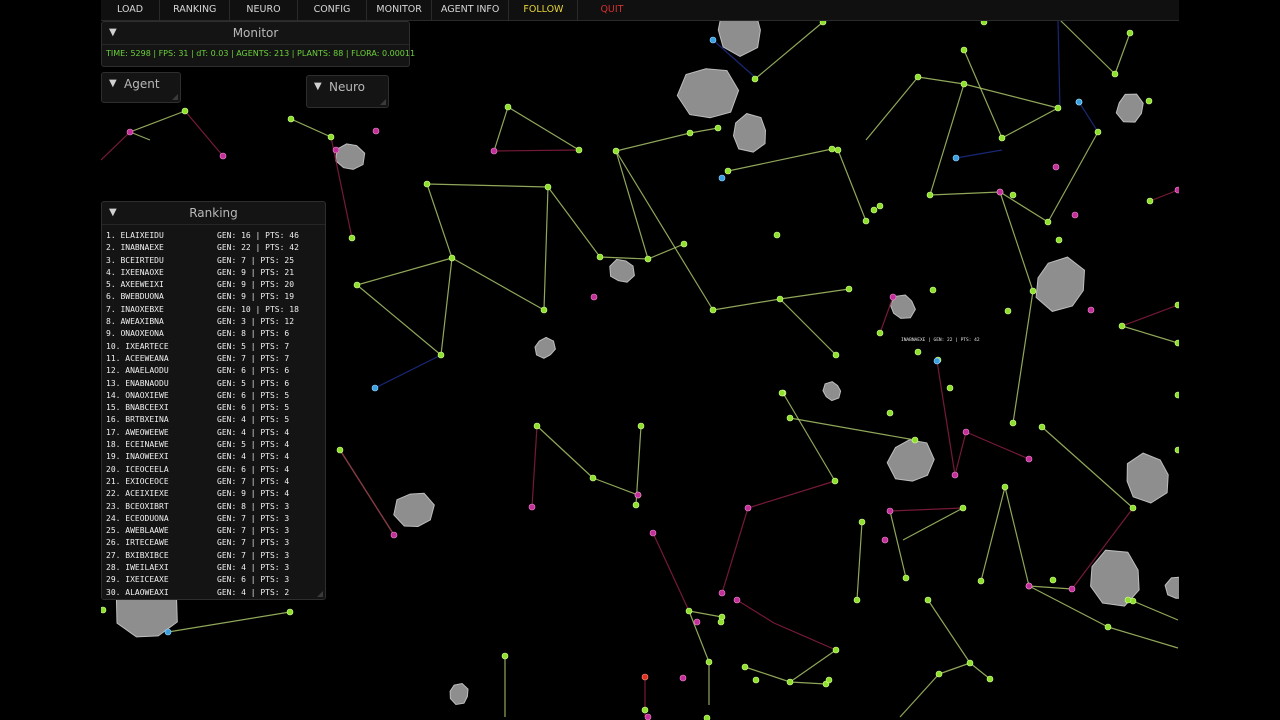 The width and height of the screenshot is (1280, 720). What do you see at coordinates (161, 568) in the screenshot?
I see `ranking-agent-name: 28. IWEILAEXI` at bounding box center [161, 568].